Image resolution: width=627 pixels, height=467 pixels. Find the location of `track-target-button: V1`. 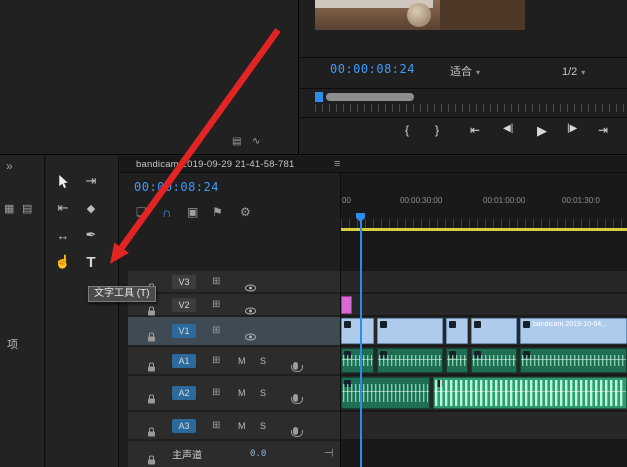

track-target-button: V1 is located at coordinates (184, 331).